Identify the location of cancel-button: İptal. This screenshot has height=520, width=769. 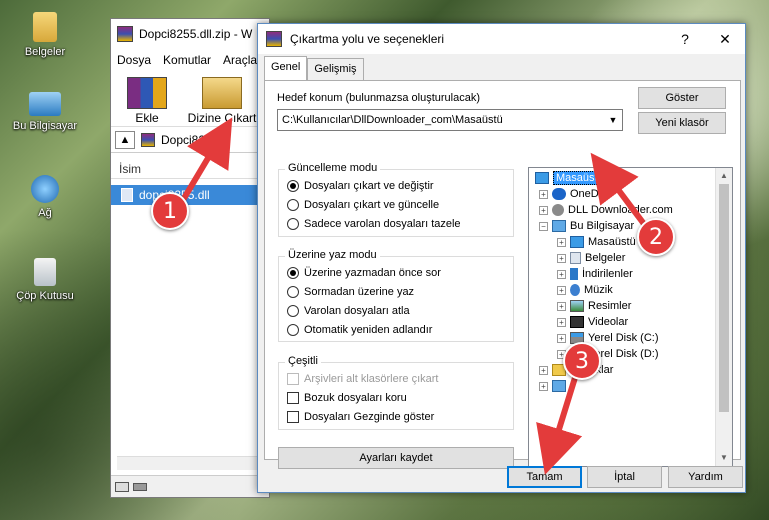
(624, 477).